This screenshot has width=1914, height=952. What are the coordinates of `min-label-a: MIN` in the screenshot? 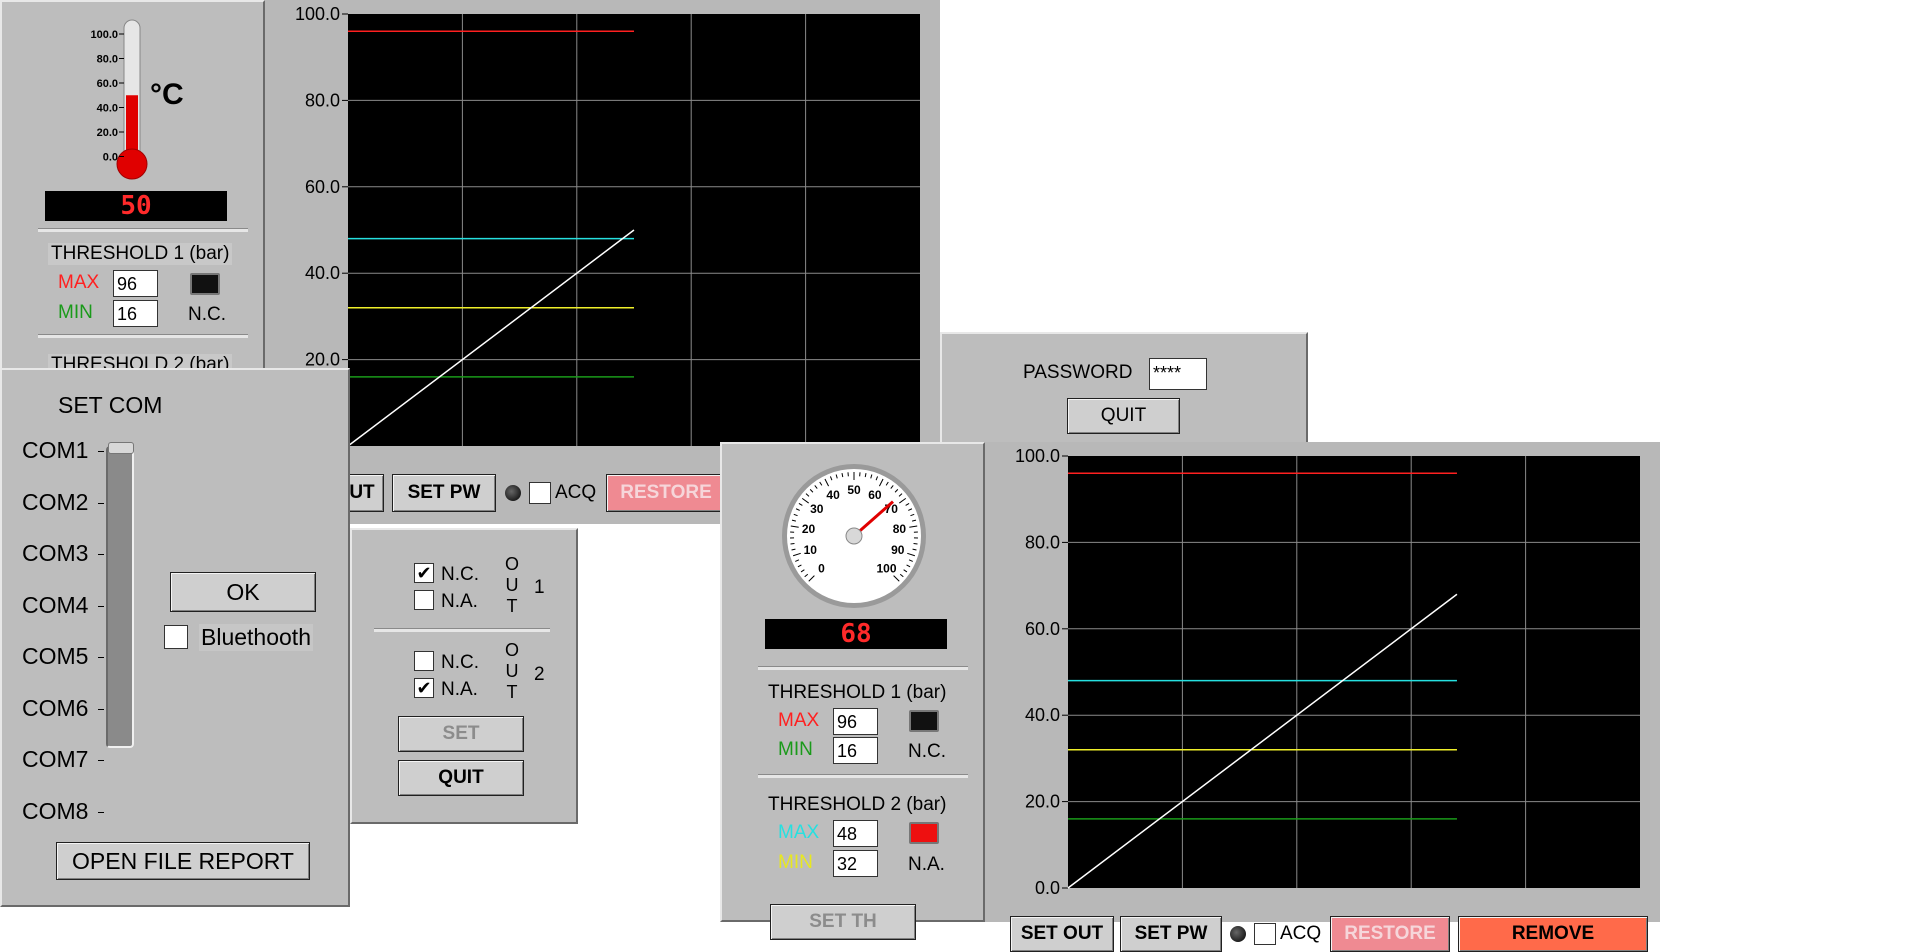 It's located at (75, 313).